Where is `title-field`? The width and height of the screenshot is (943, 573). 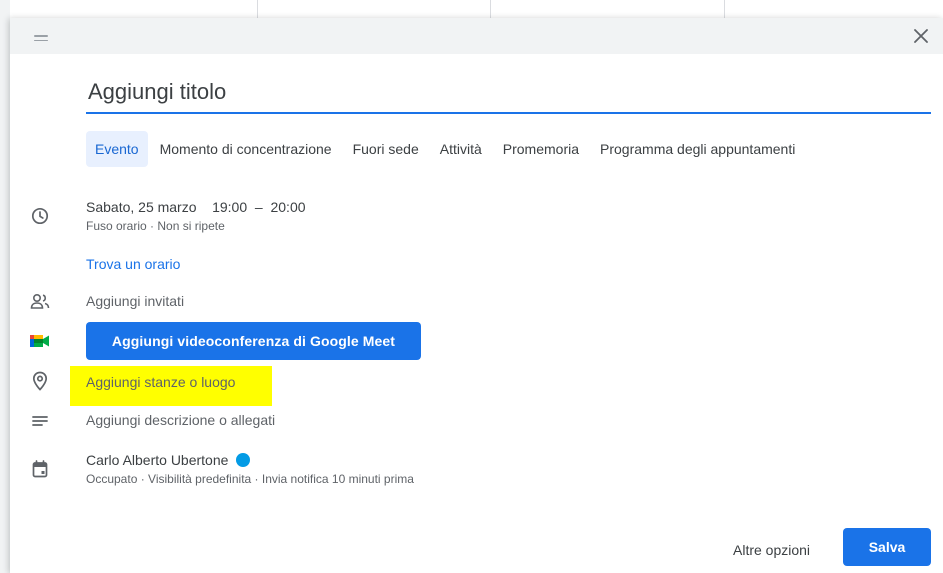
title-field is located at coordinates (510, 95).